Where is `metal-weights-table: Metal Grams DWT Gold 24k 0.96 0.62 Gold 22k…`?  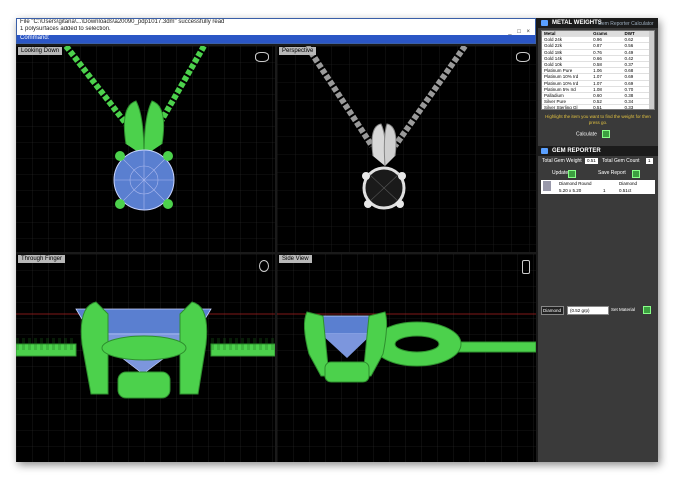 metal-weights-table: Metal Grams DWT Gold 24k 0.96 0.62 Gold 22k… is located at coordinates (598, 70).